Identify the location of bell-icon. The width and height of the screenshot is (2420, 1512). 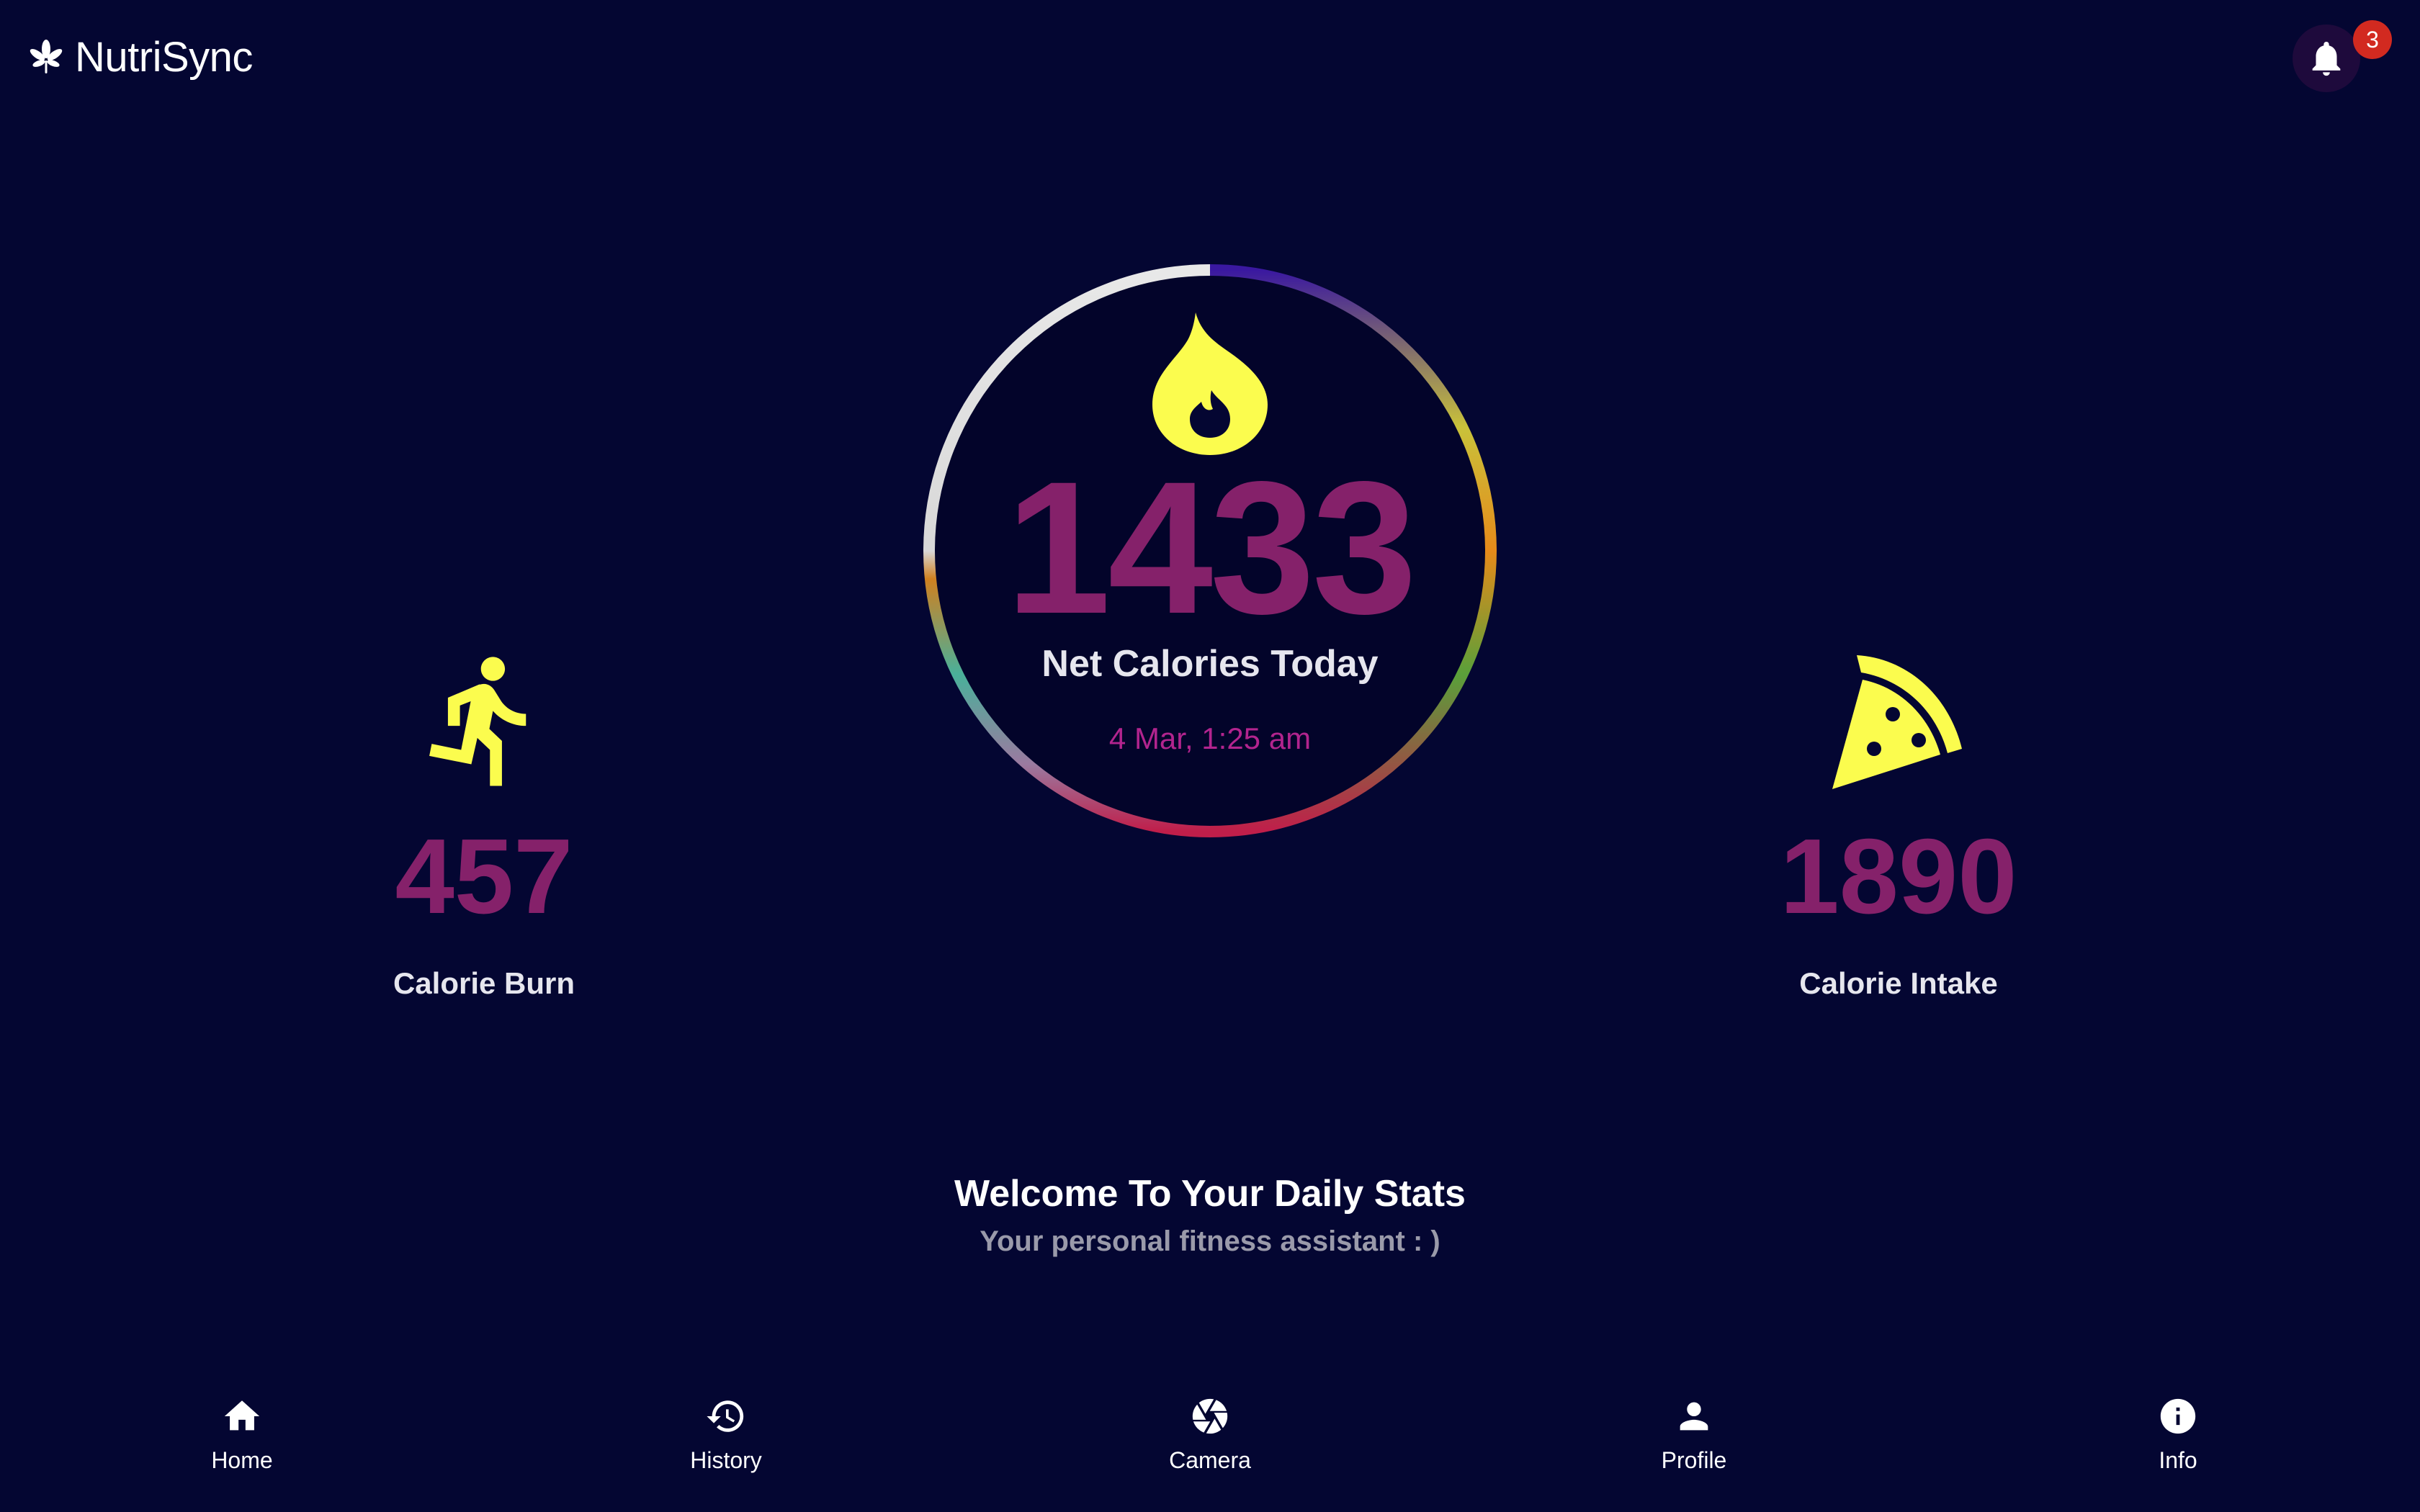
(2326, 58).